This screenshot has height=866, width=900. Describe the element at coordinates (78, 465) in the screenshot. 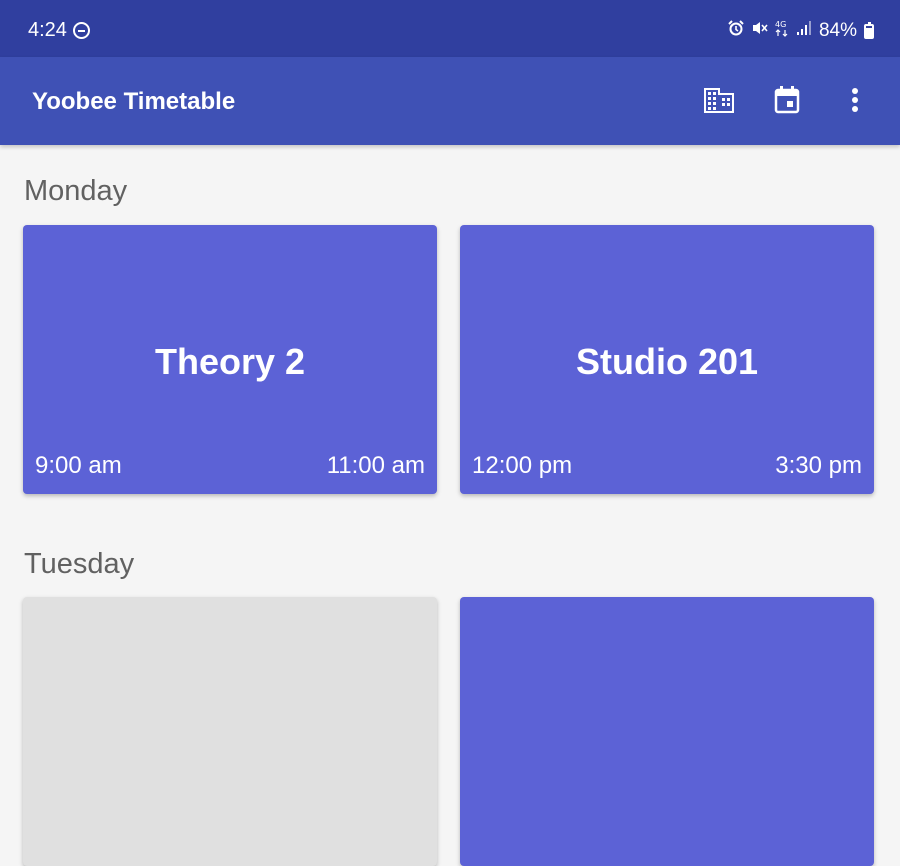

I see `class-start-time: 9:00 am` at that location.